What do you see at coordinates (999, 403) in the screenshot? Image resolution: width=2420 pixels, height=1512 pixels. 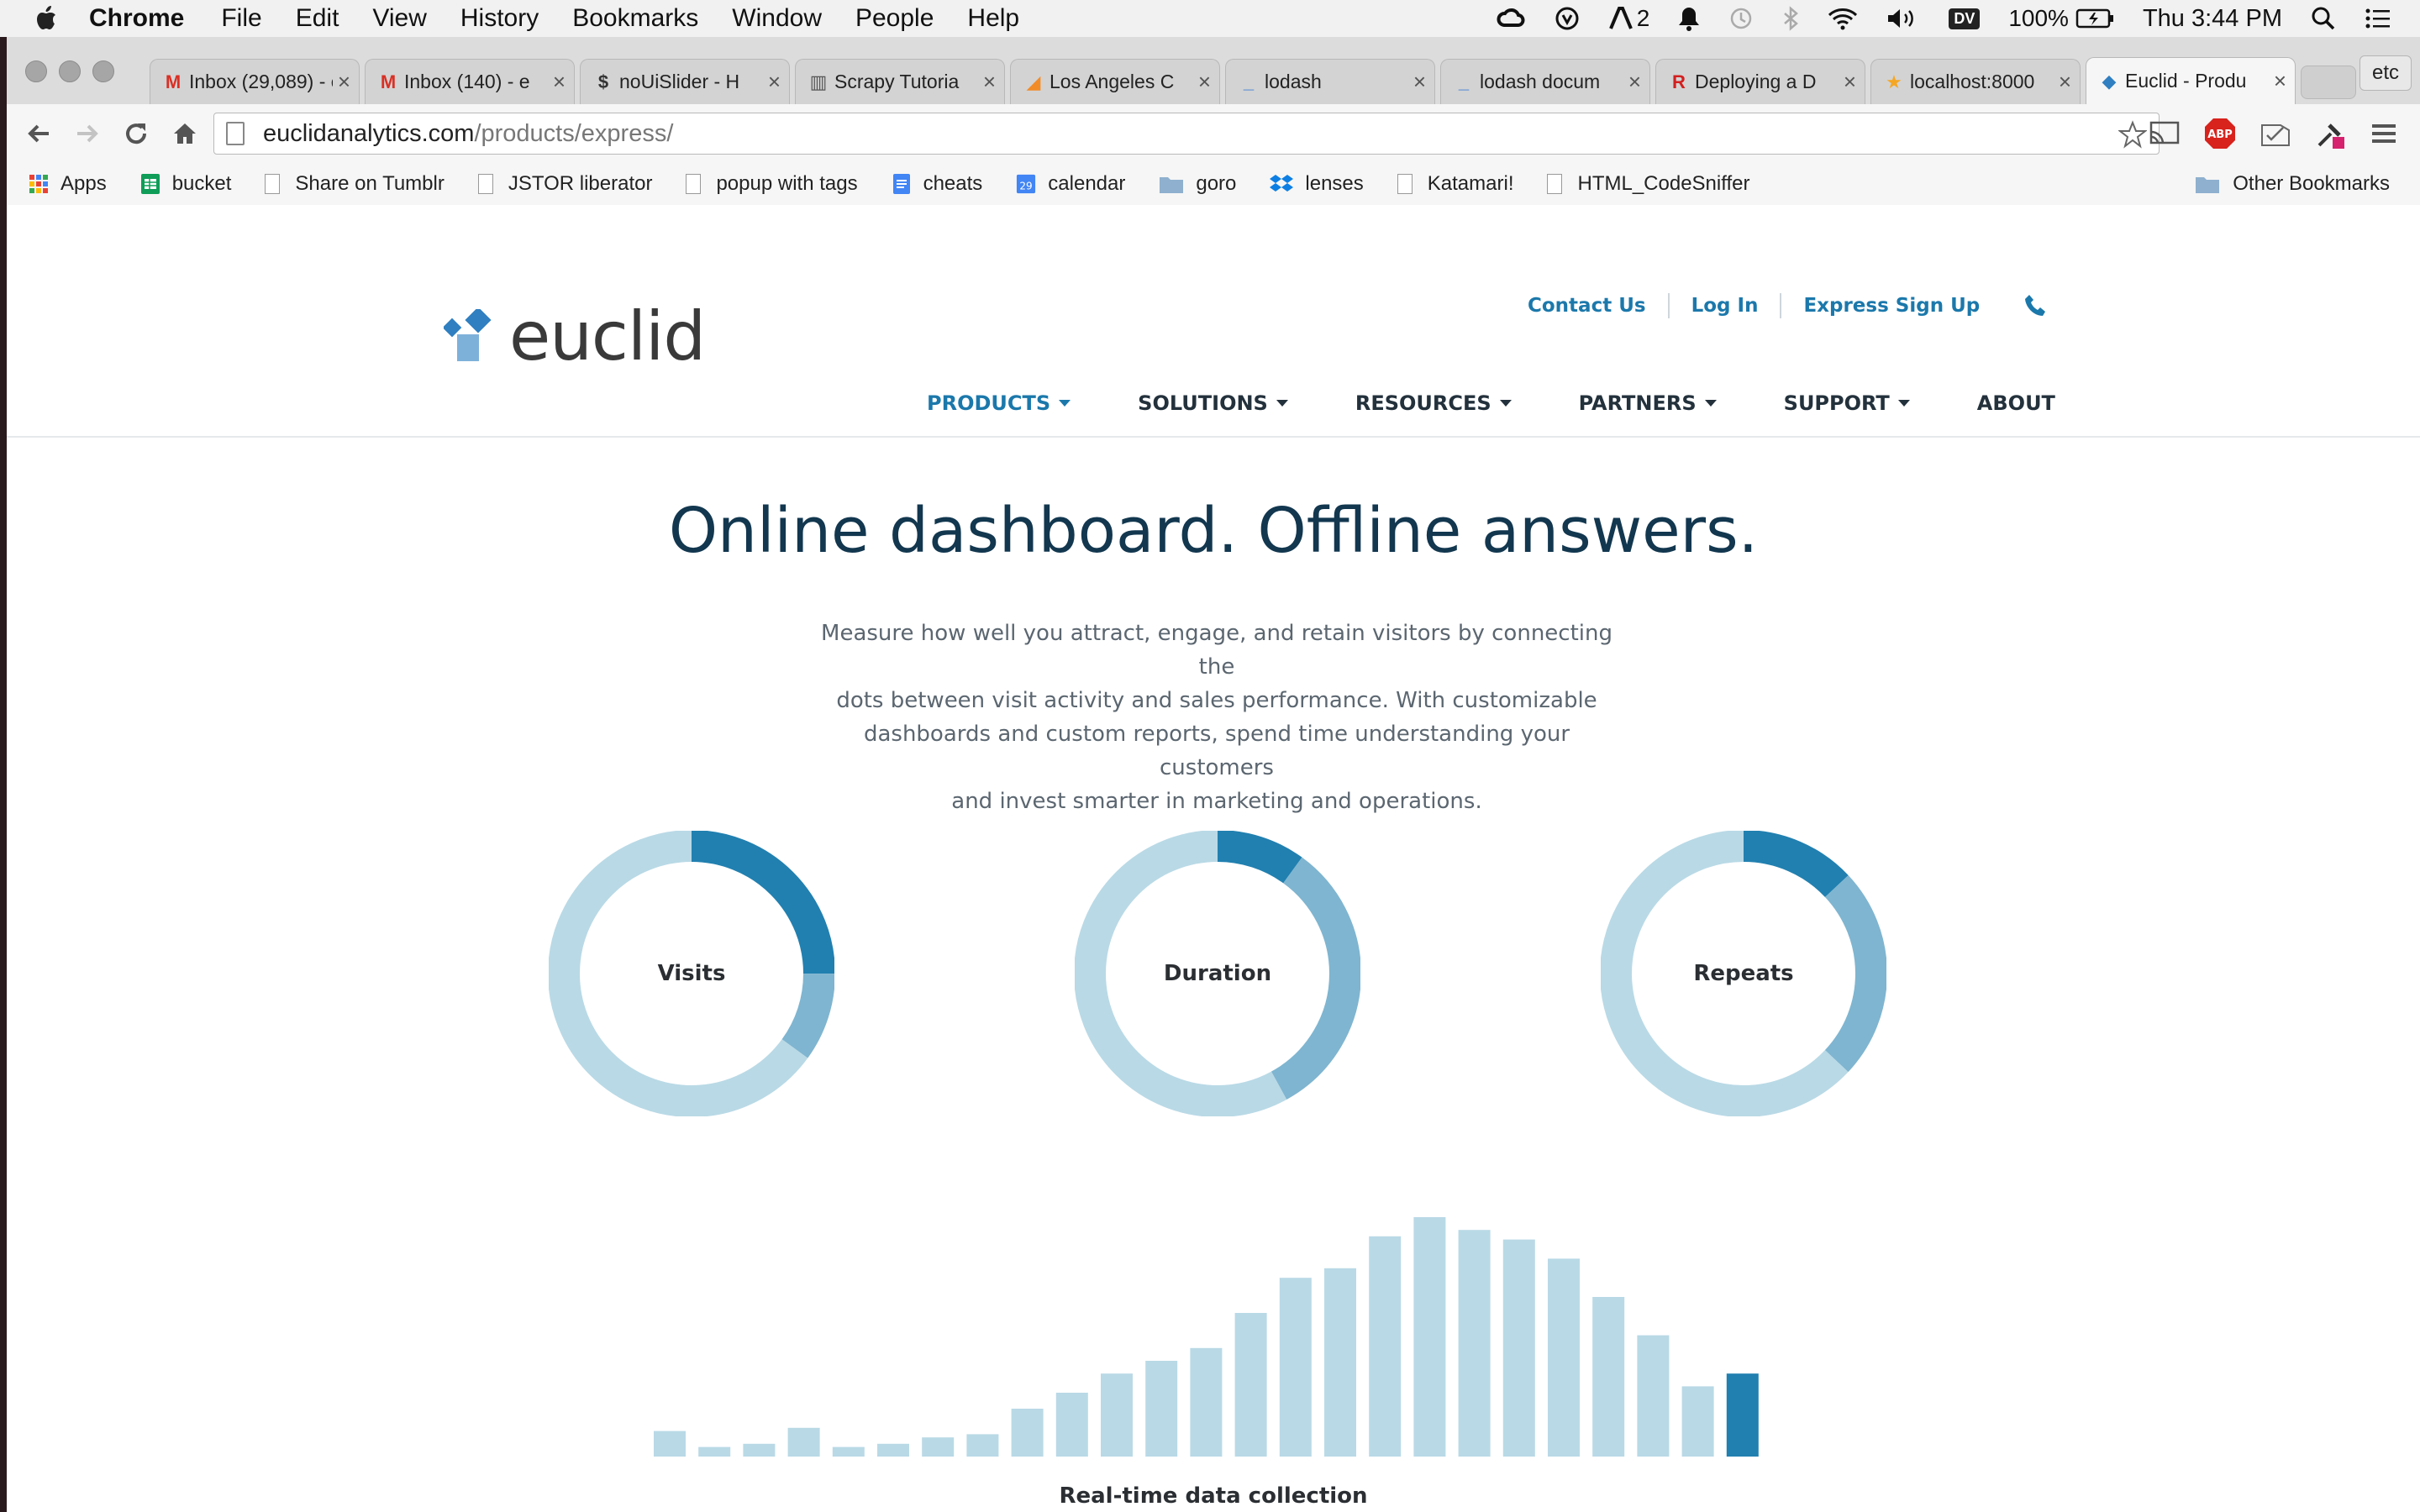 I see `nav-products: PRODUCTS` at bounding box center [999, 403].